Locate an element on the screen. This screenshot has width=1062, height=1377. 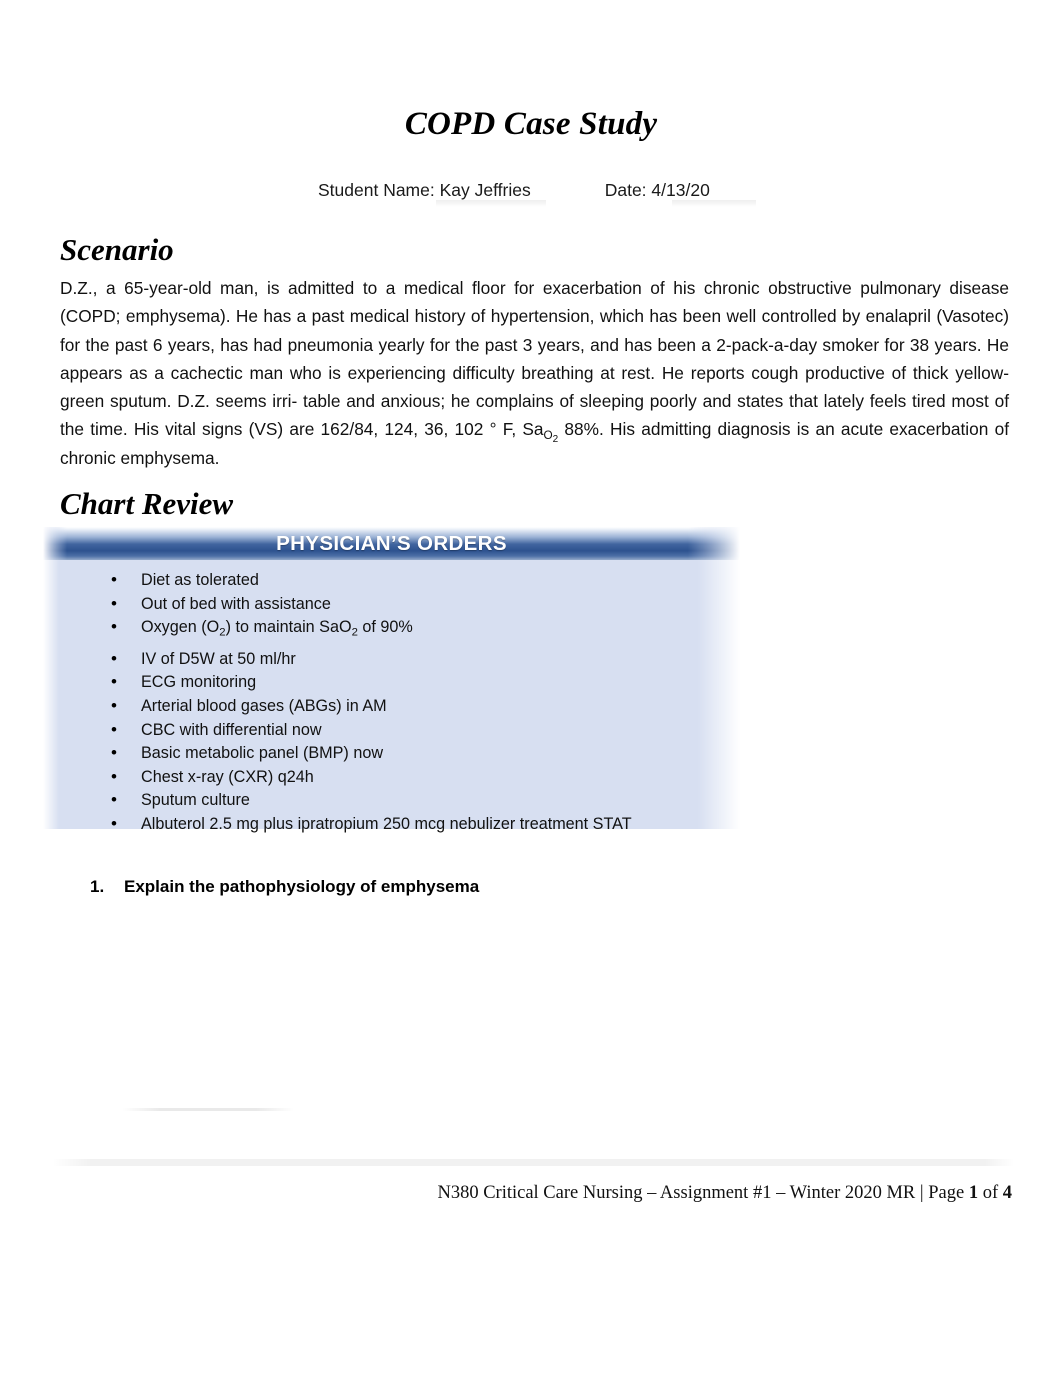
list-item: Oxygen (O2) to maintain SaO2 of 90% is located at coordinates (391, 627).